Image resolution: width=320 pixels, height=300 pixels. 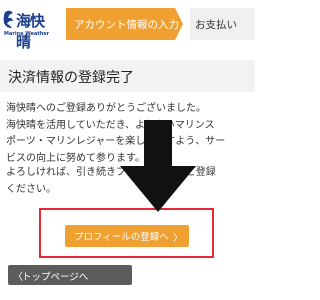 I want to click on top-page-button-label: トップページへ, so click(x=55, y=277).